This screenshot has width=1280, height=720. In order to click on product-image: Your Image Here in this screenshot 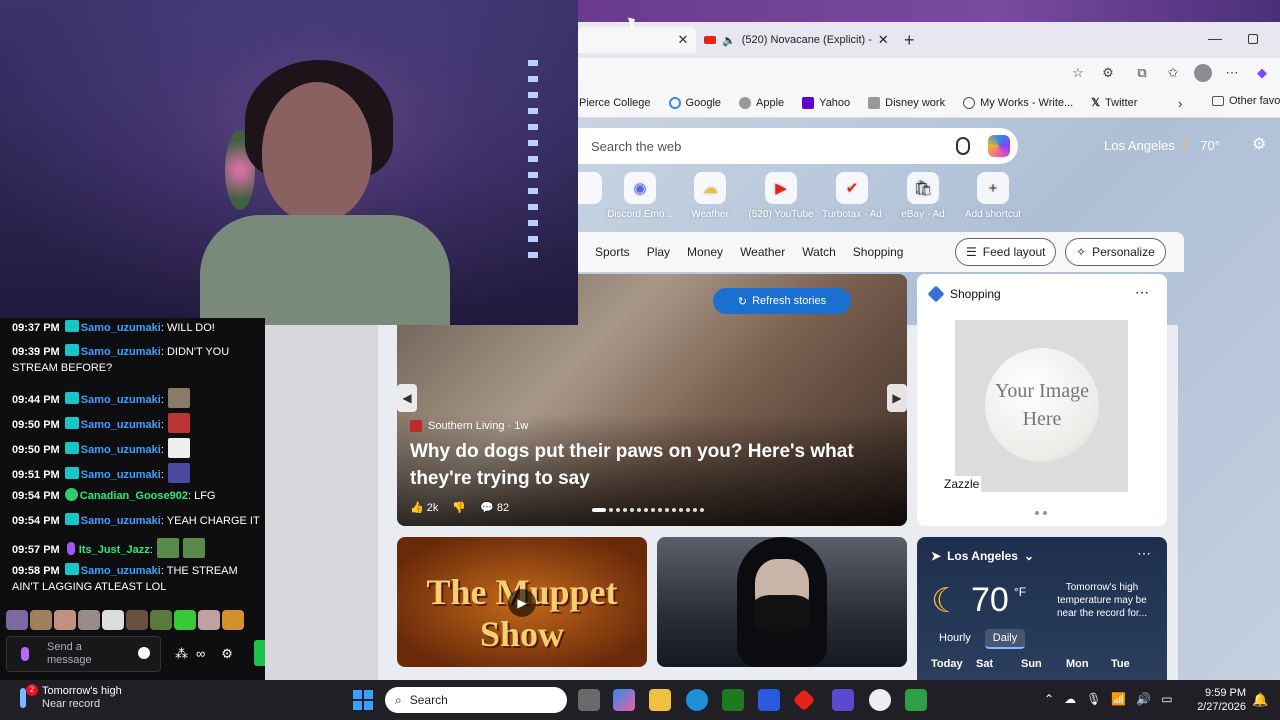, I will do `click(1041, 406)`.